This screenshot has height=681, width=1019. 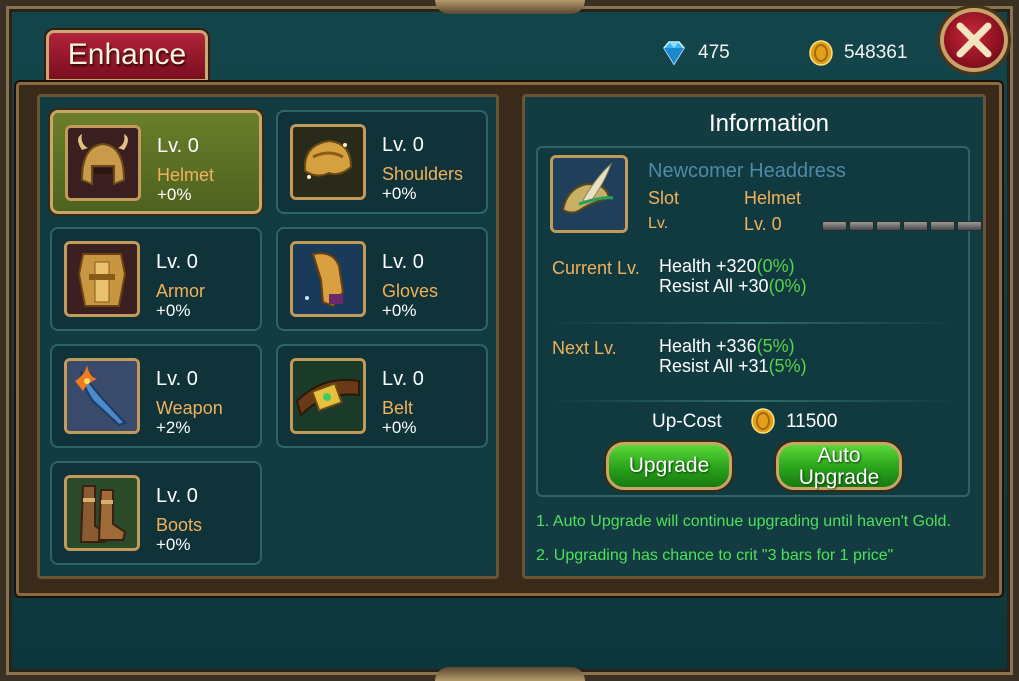 What do you see at coordinates (510, 674) in the screenshot?
I see `frame-ornament-bottom` at bounding box center [510, 674].